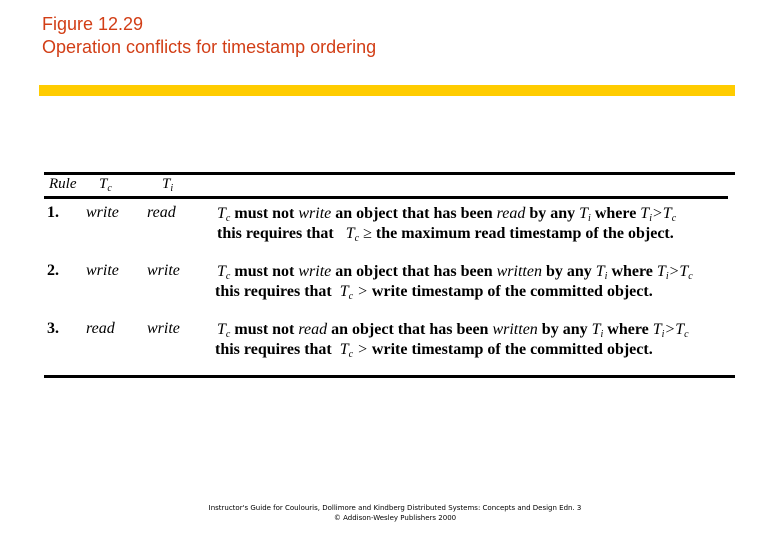  Describe the element at coordinates (395, 518) in the screenshot. I see `footer-copyright: © Addison-Wesley Publishers 2000` at that location.